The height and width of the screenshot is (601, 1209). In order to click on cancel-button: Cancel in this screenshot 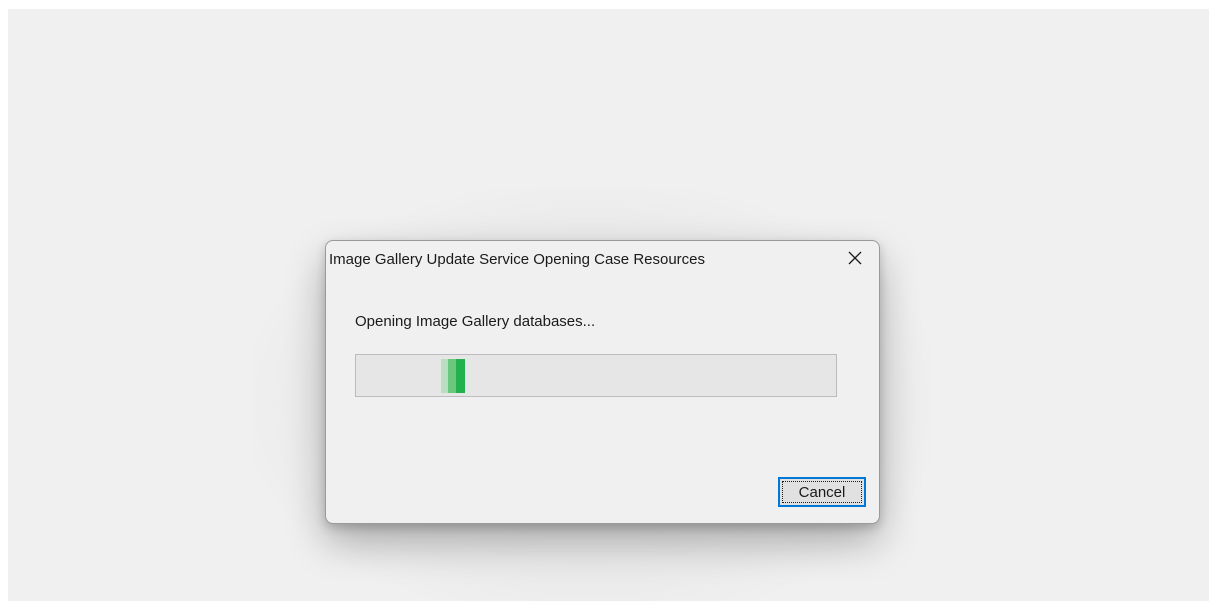, I will do `click(822, 492)`.